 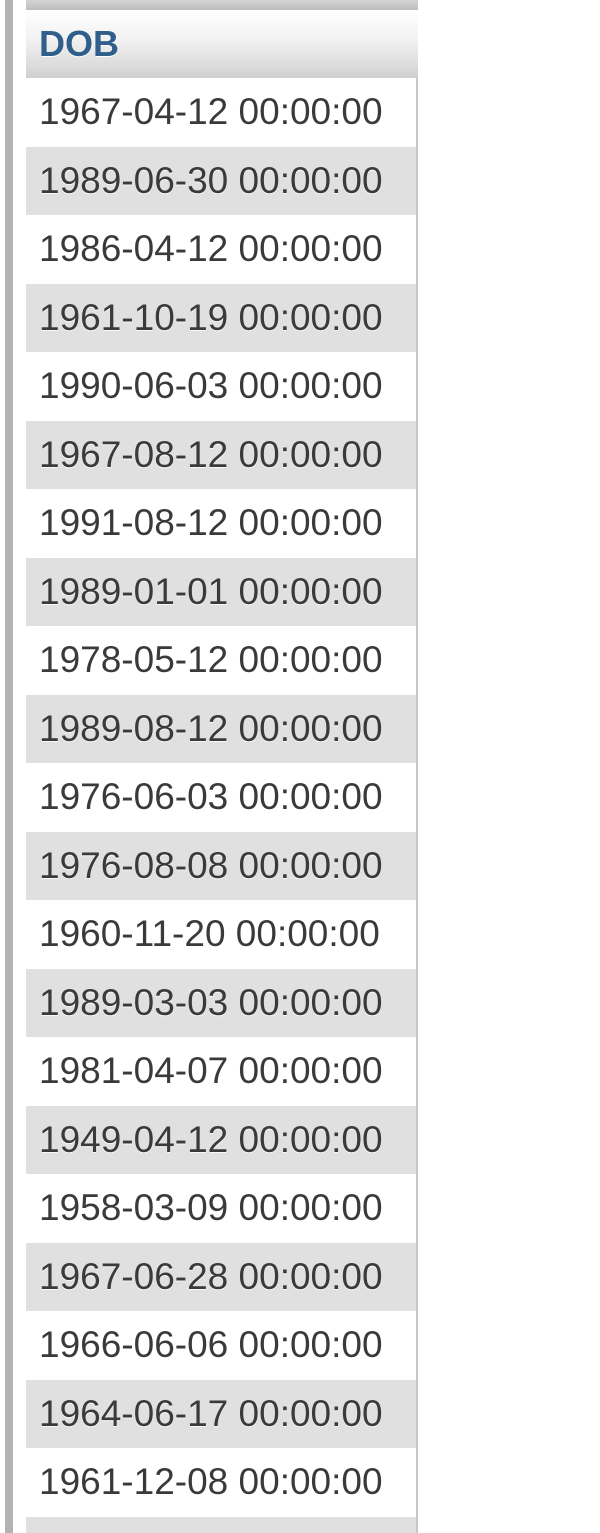 I want to click on dob-cell: 1966-06-06 00:00:00, so click(x=211, y=1345).